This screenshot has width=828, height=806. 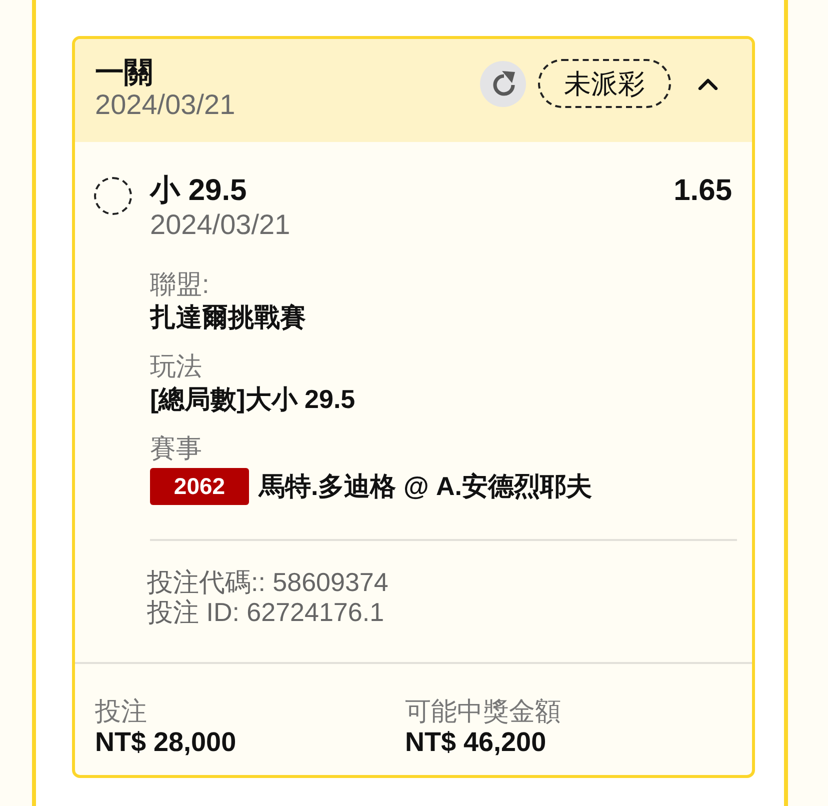 I want to click on detail-label: 賽事, so click(x=176, y=448).